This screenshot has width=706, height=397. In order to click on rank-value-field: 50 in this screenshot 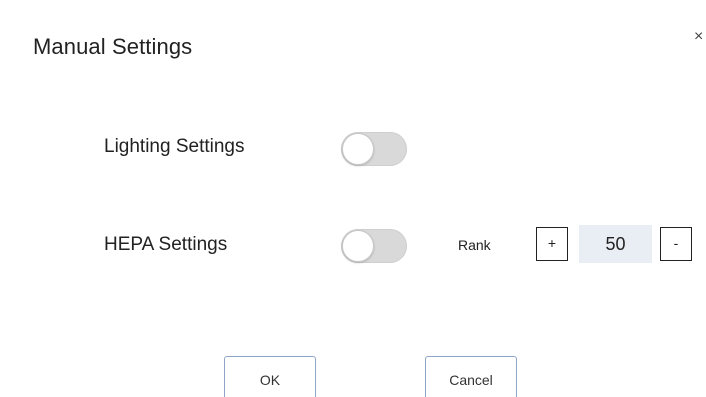, I will do `click(615, 244)`.